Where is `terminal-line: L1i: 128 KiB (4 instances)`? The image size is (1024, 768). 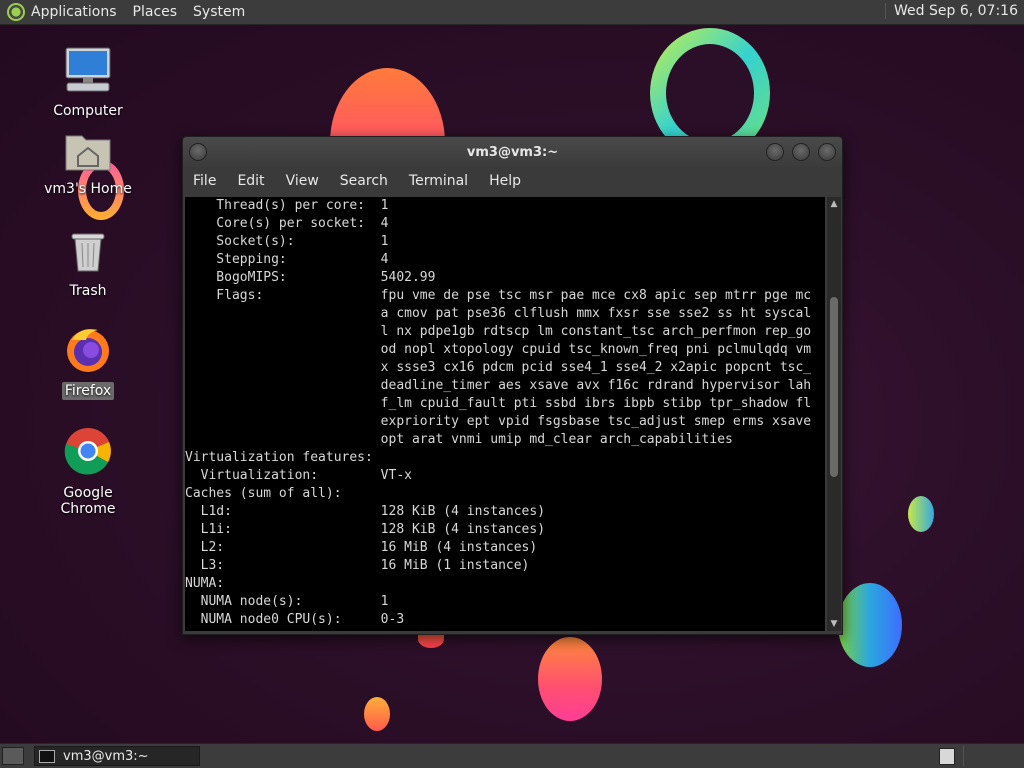 terminal-line: L1i: 128 KiB (4 instances) is located at coordinates (365, 529).